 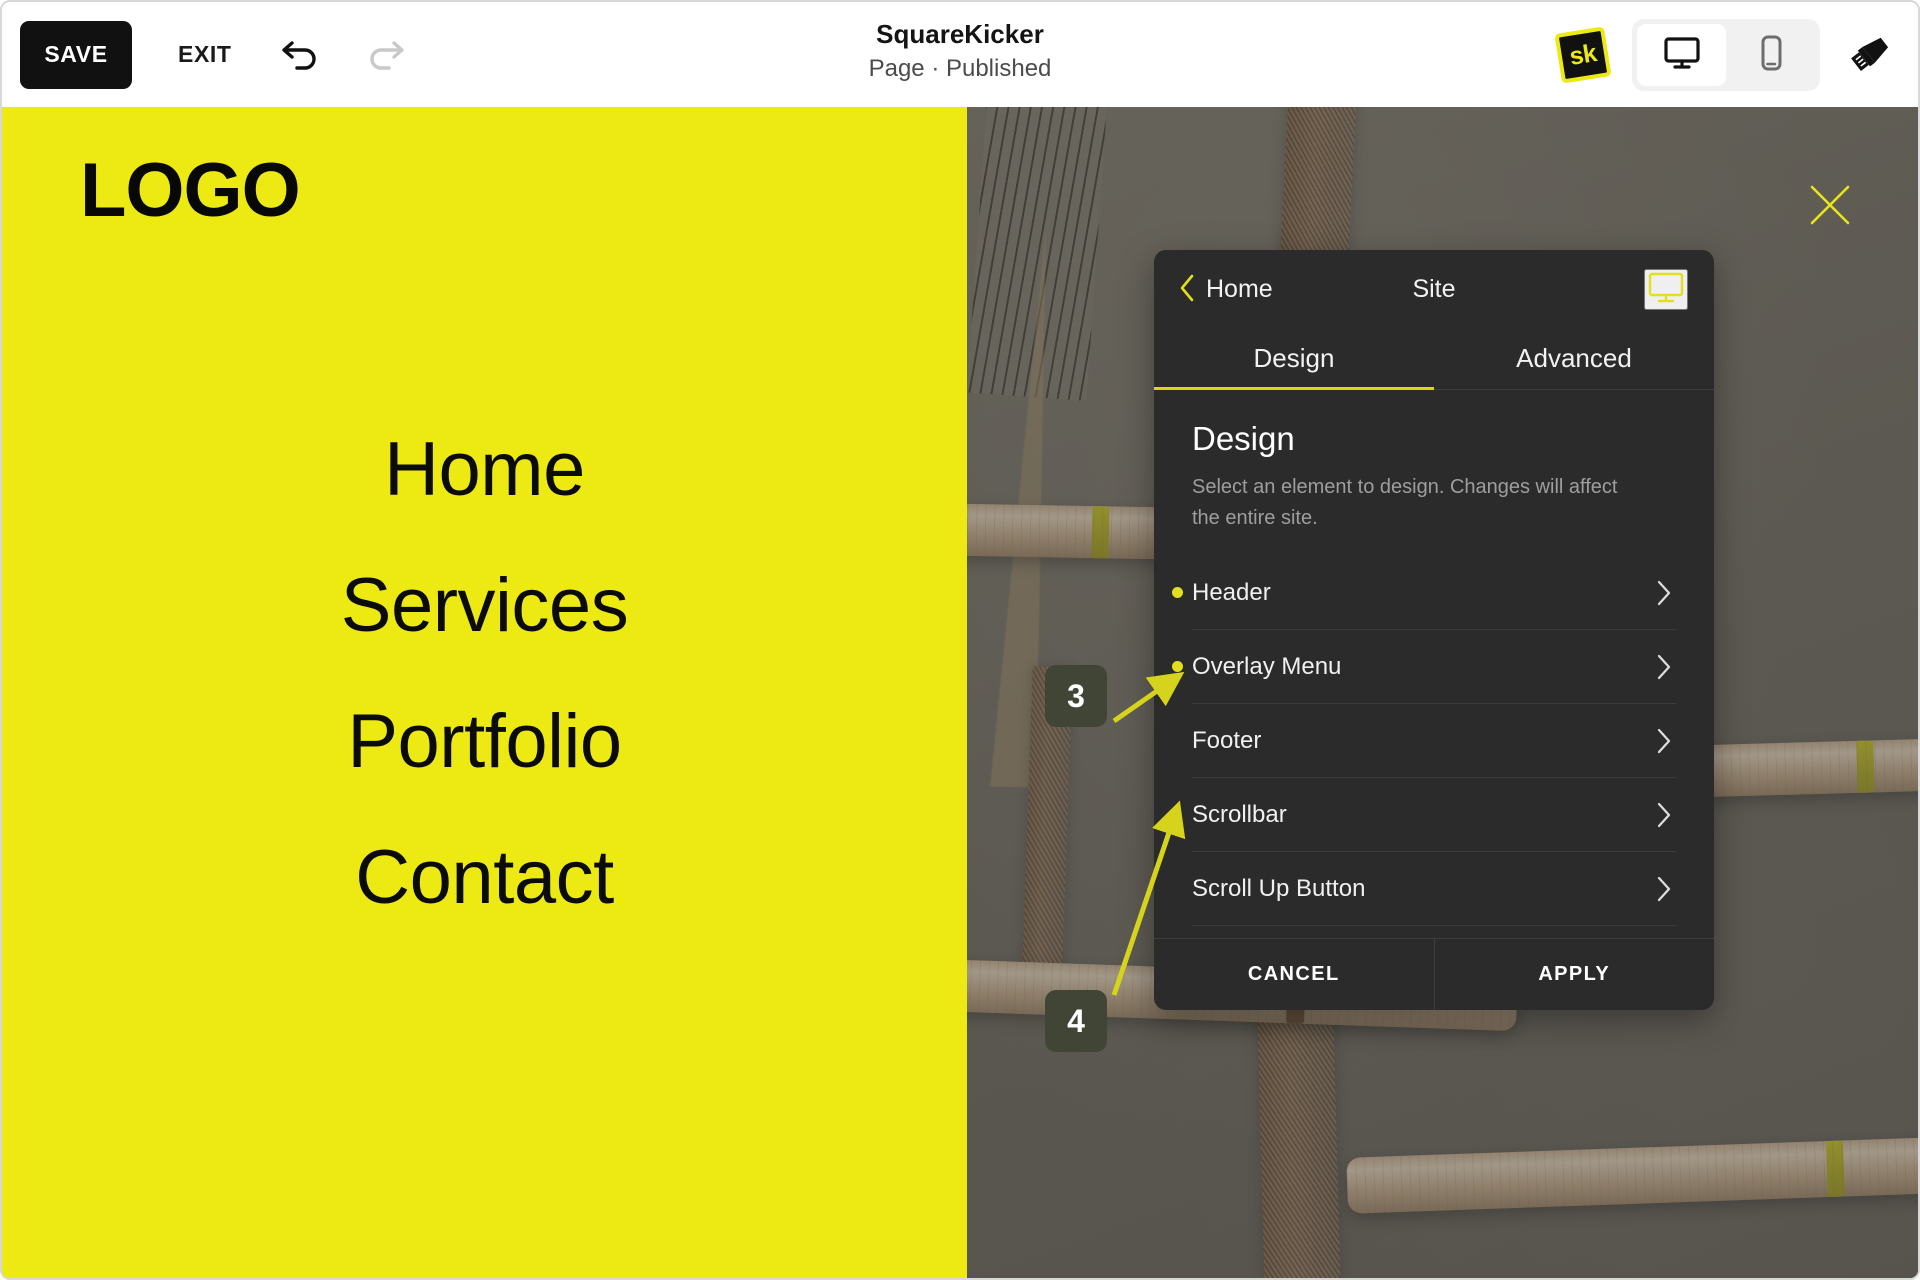 I want to click on chevron-left-icon, so click(x=1187, y=289).